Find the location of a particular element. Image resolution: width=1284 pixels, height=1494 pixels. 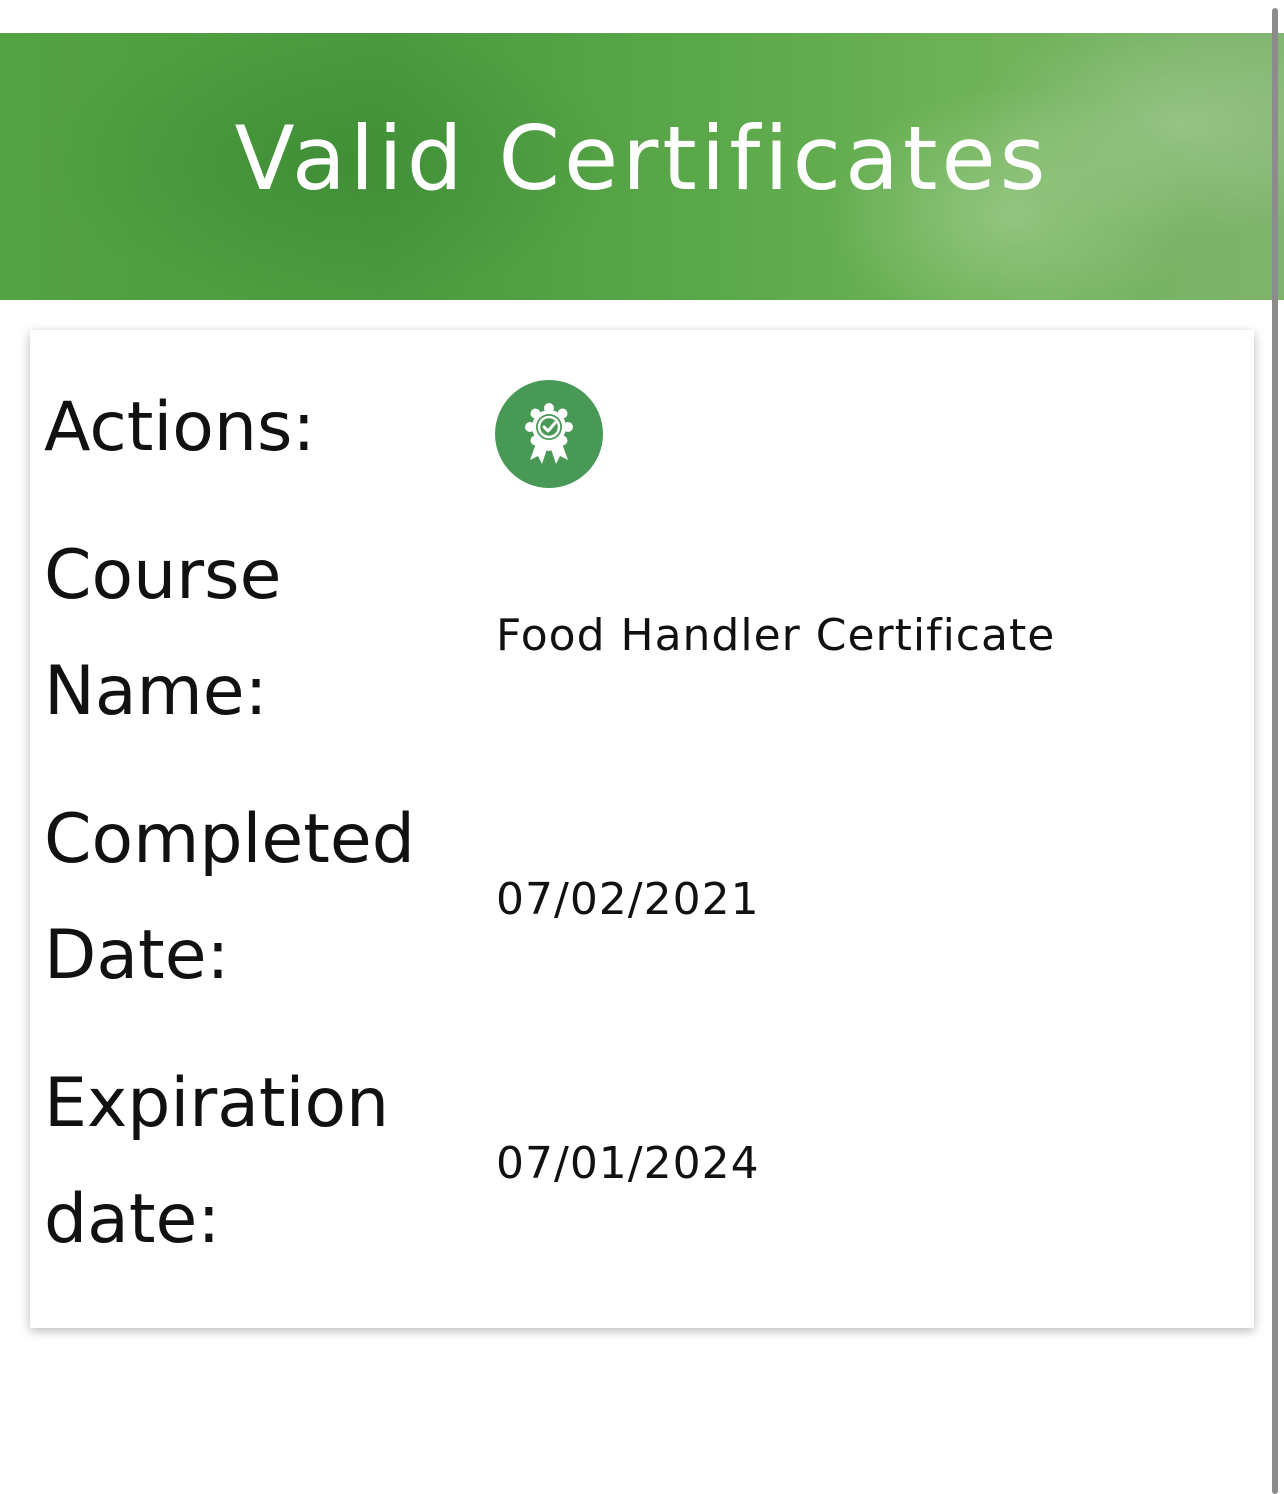

page-title: Valid Certificates is located at coordinates (642, 158).